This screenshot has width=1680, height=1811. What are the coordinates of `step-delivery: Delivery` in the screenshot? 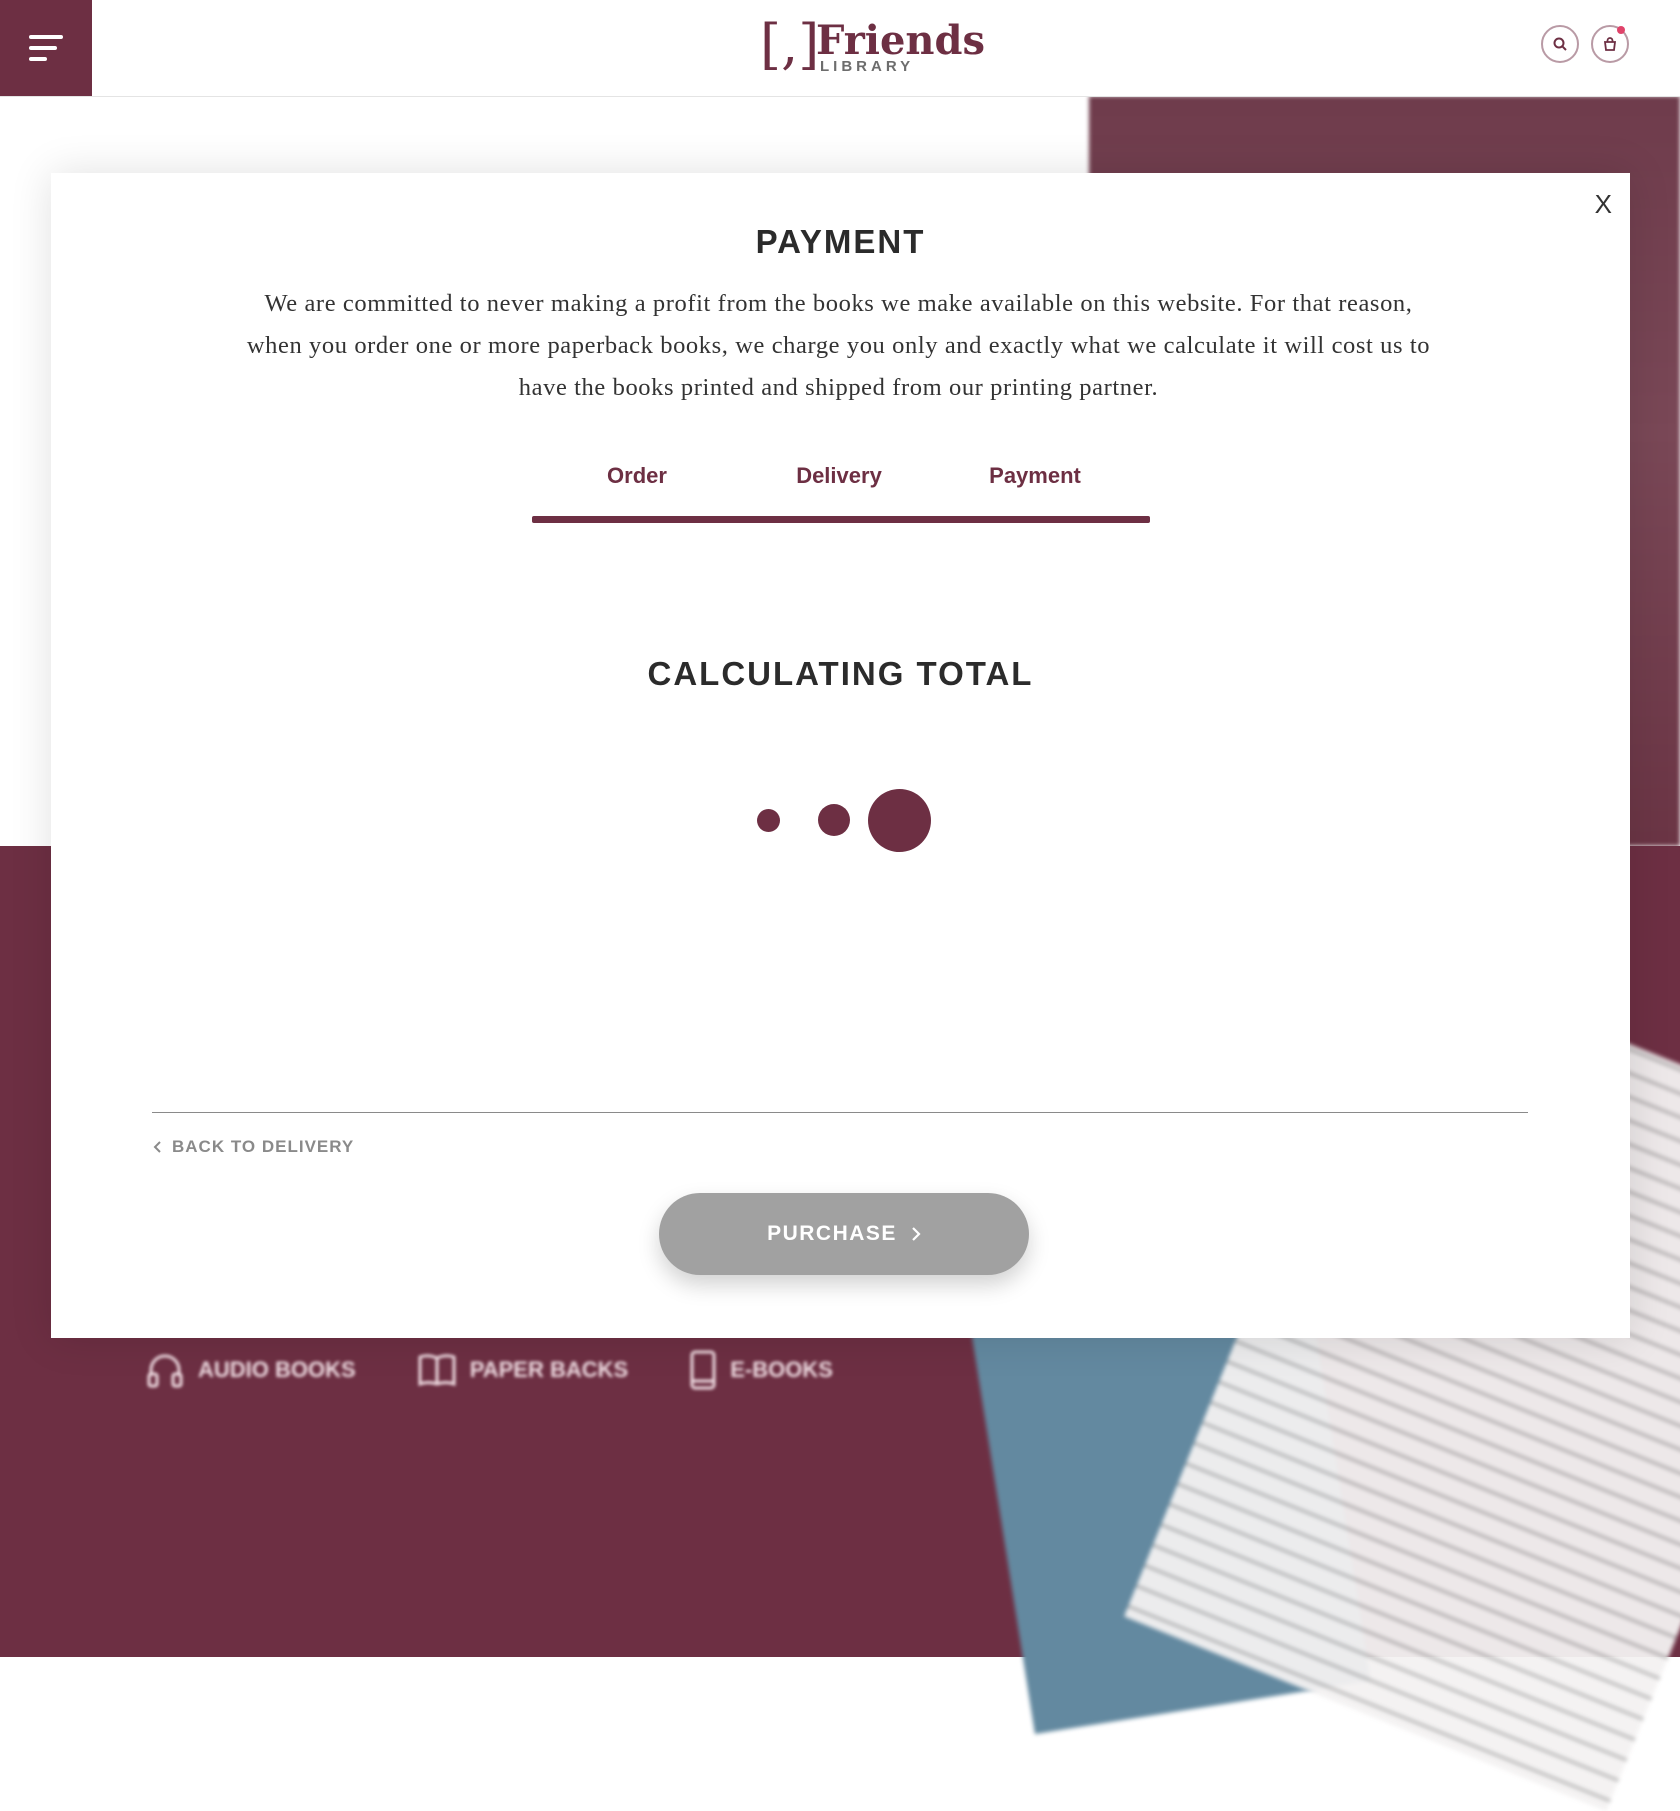 It's located at (839, 476).